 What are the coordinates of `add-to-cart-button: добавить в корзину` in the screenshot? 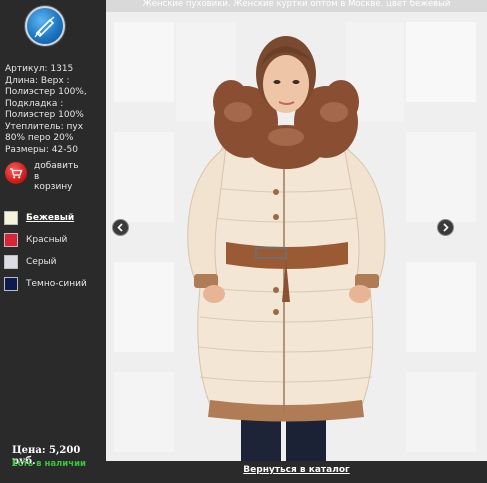 It's located at (49, 177).